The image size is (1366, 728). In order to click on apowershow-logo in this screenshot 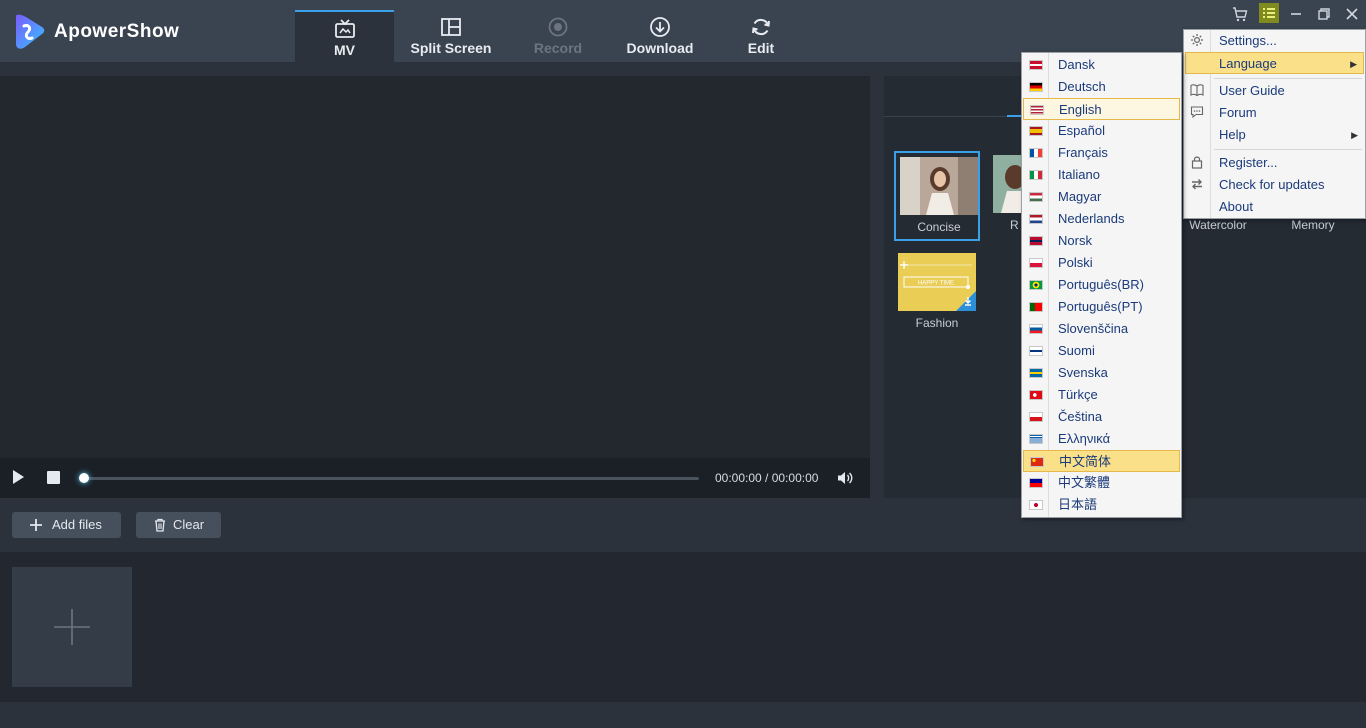, I will do `click(30, 31)`.